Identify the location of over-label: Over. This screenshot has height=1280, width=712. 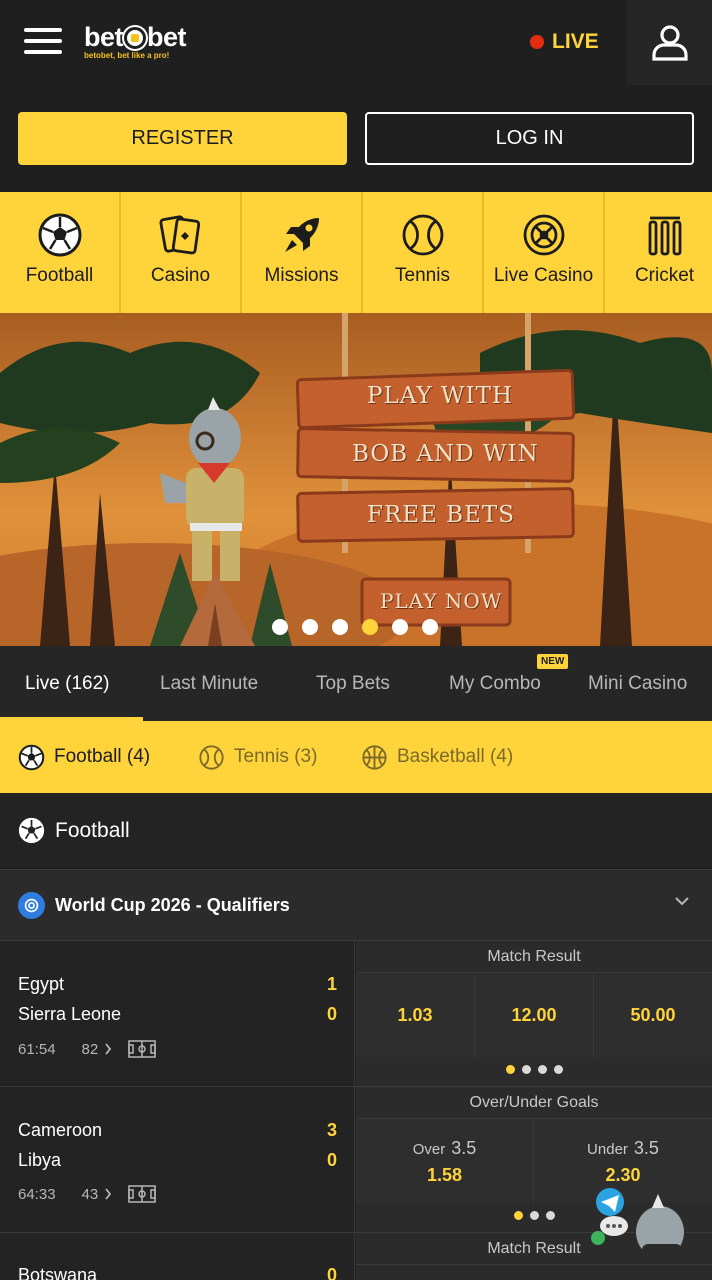
(429, 1149).